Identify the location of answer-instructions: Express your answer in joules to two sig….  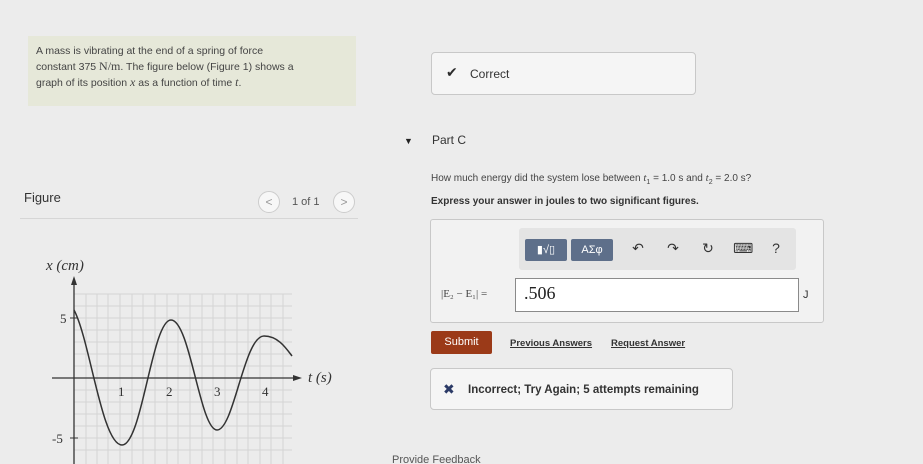
(565, 201).